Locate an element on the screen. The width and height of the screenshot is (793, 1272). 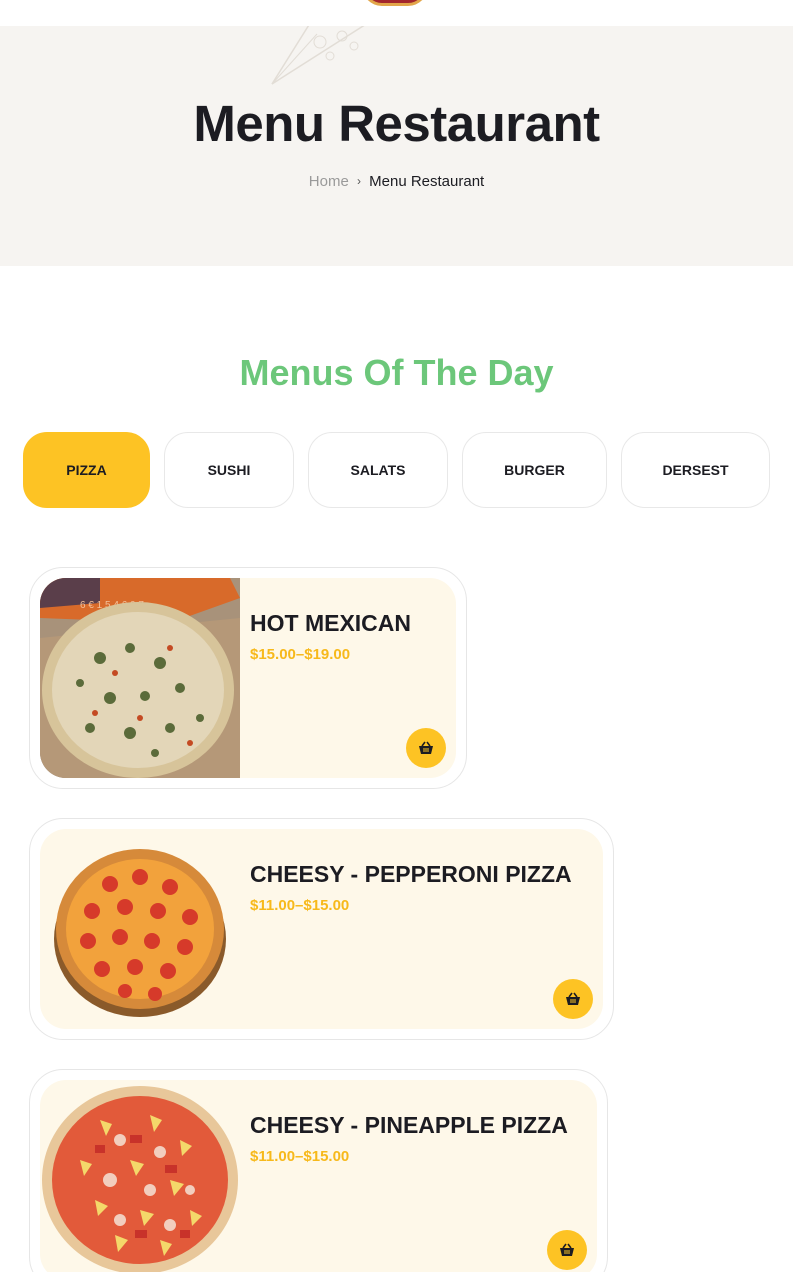
tab-salats: SALATS is located at coordinates (378, 470).